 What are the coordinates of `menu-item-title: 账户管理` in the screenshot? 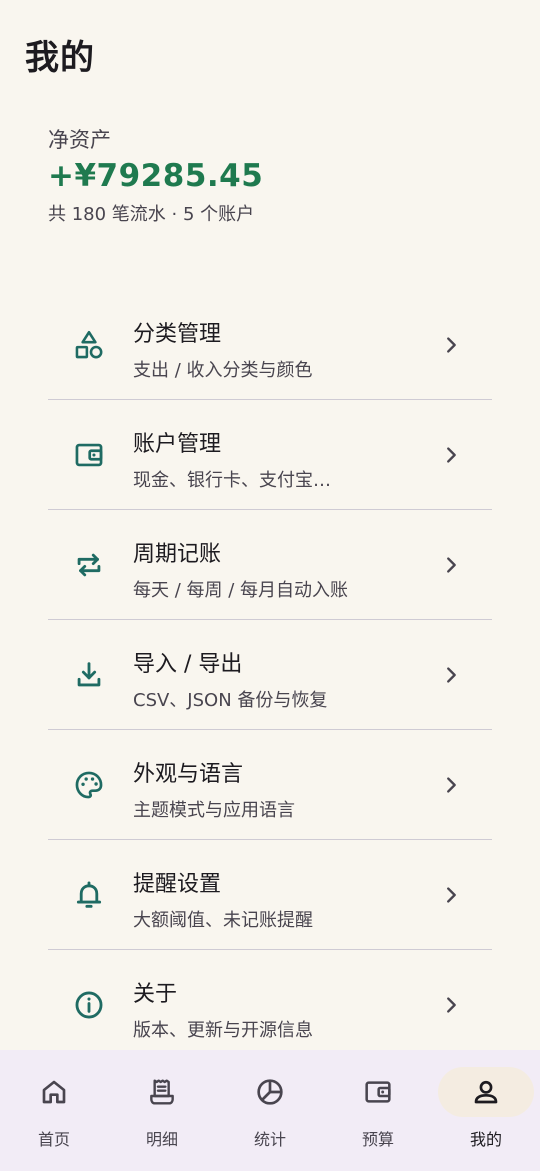 It's located at (177, 444).